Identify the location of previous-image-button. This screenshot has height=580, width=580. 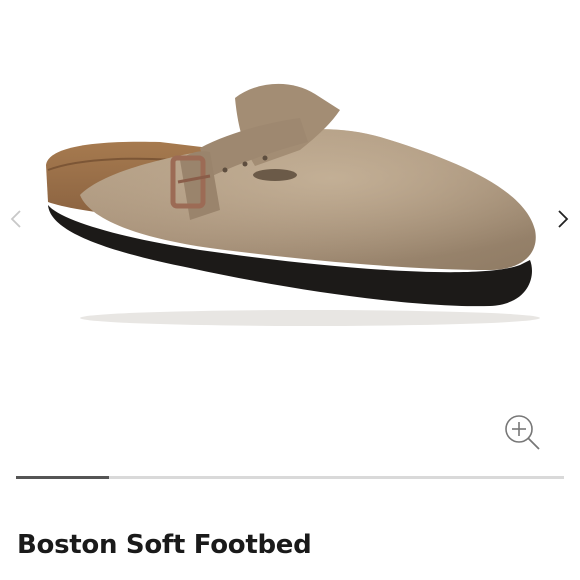
(16, 219).